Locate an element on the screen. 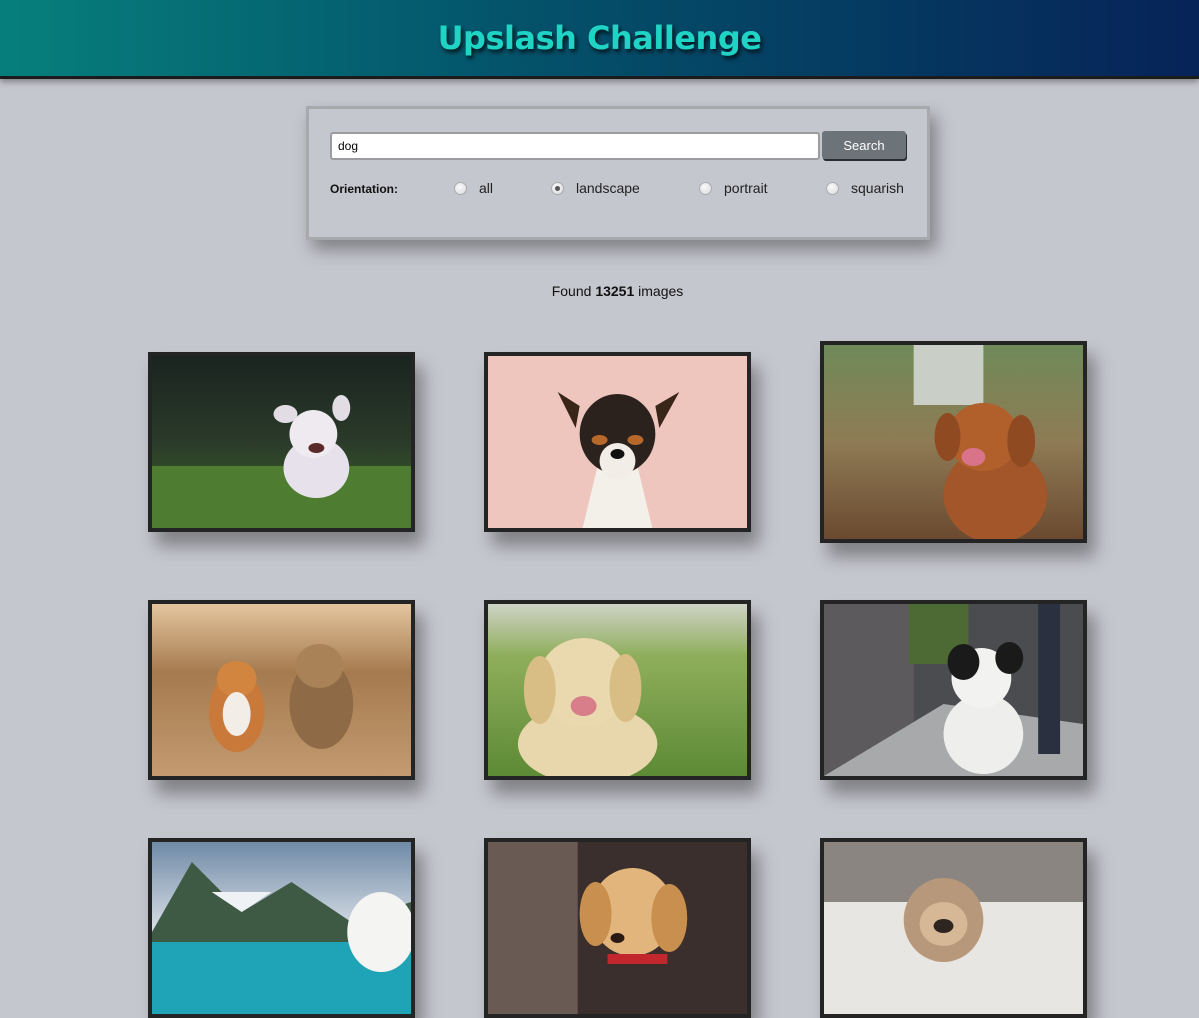  results-number: 13251 is located at coordinates (615, 291).